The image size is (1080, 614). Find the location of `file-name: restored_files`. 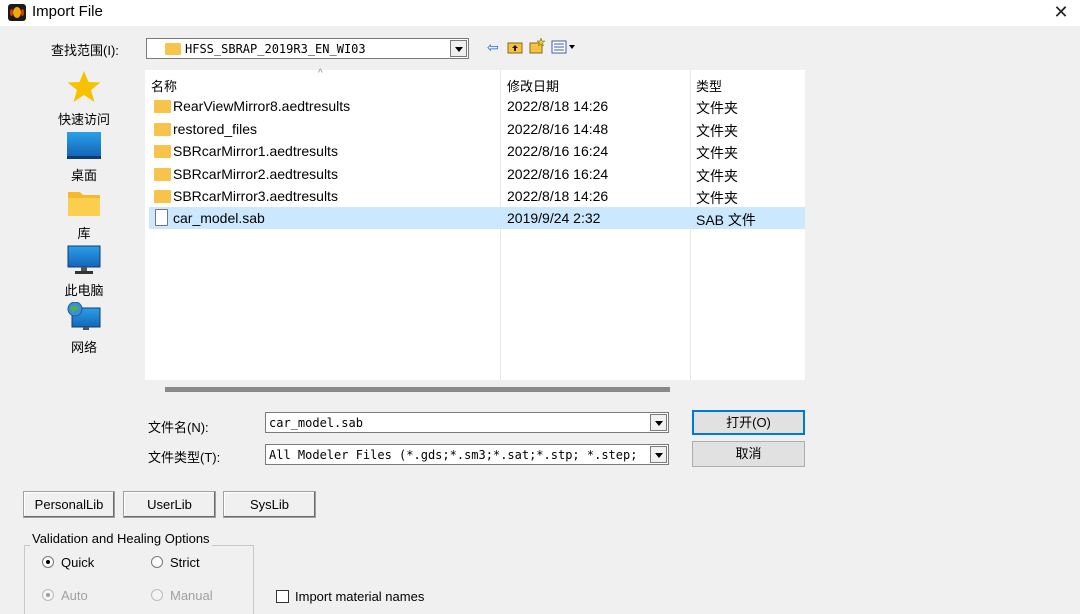

file-name: restored_files is located at coordinates (215, 129).